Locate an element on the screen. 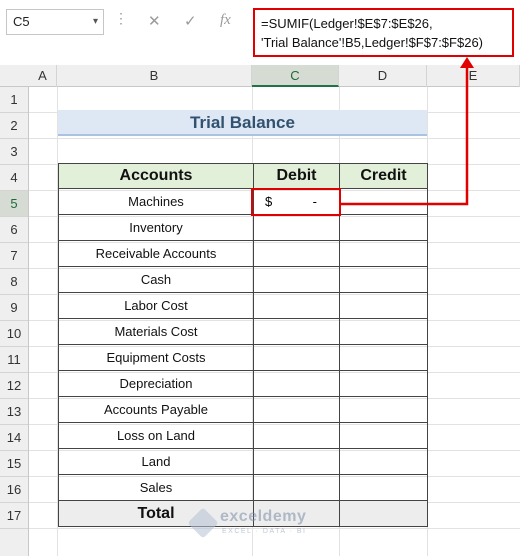  table-row: Depreciation is located at coordinates (243, 383).